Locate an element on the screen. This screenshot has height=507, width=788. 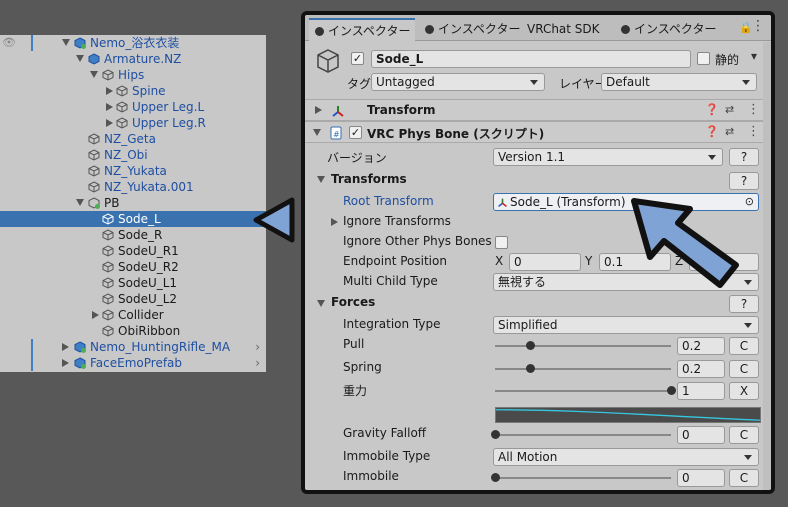
immobile-curve-button: C is located at coordinates (744, 478).